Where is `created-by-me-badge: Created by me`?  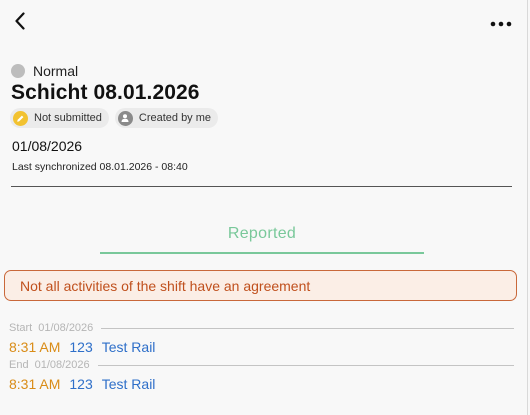
created-by-me-badge: Created by me is located at coordinates (166, 118).